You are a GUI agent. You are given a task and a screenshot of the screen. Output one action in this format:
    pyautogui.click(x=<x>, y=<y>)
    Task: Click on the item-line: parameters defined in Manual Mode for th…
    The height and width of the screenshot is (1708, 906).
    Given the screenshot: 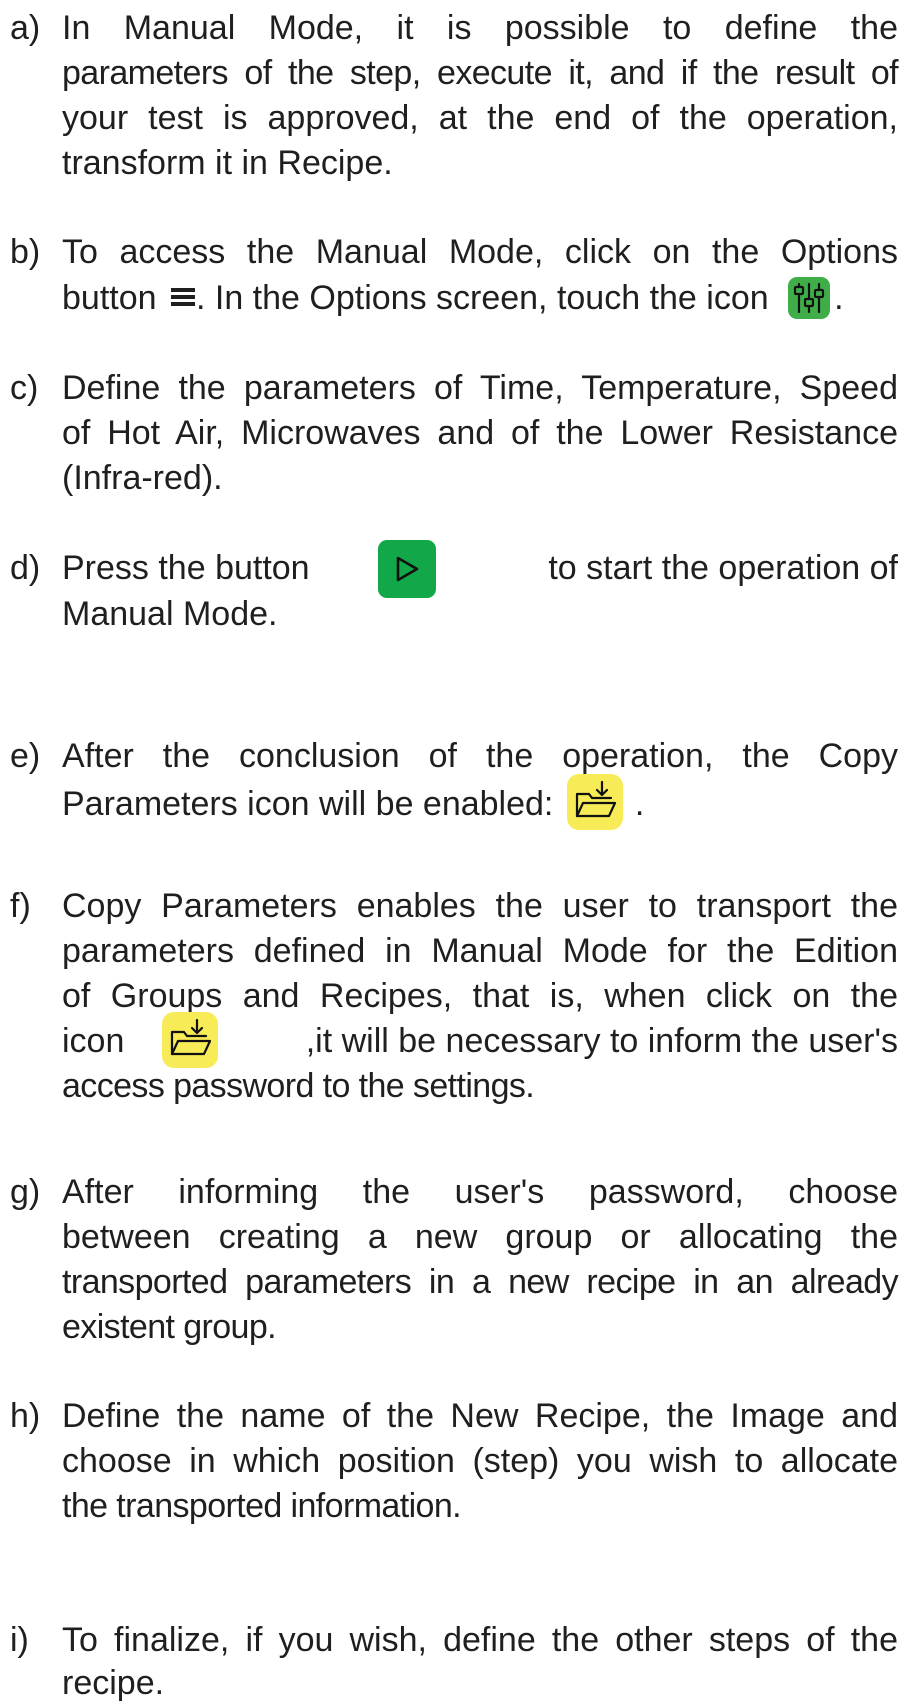 What is the action you would take?
    pyautogui.click(x=480, y=951)
    